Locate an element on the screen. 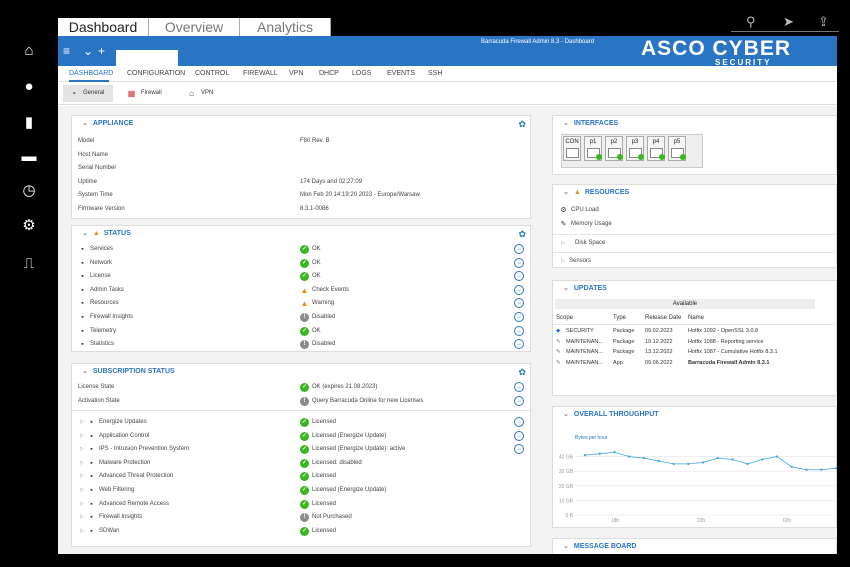 This screenshot has width=850, height=567. updates-header: ⌄ UPDATES is located at coordinates (694, 289).